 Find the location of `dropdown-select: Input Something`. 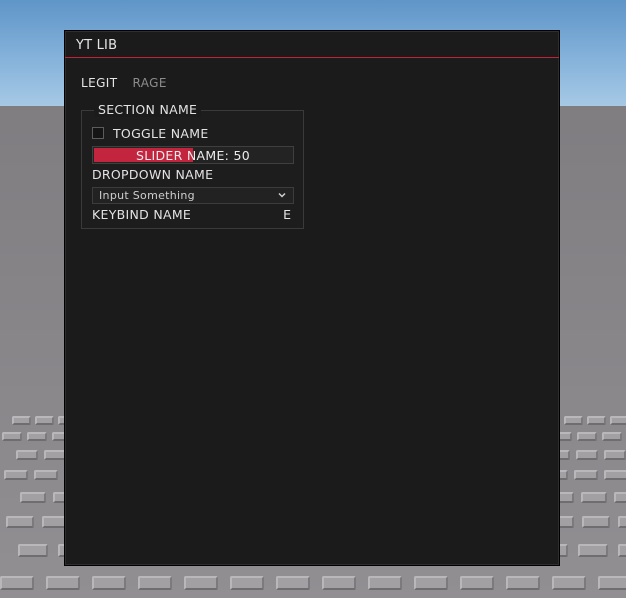

dropdown-select: Input Something is located at coordinates (193, 195).